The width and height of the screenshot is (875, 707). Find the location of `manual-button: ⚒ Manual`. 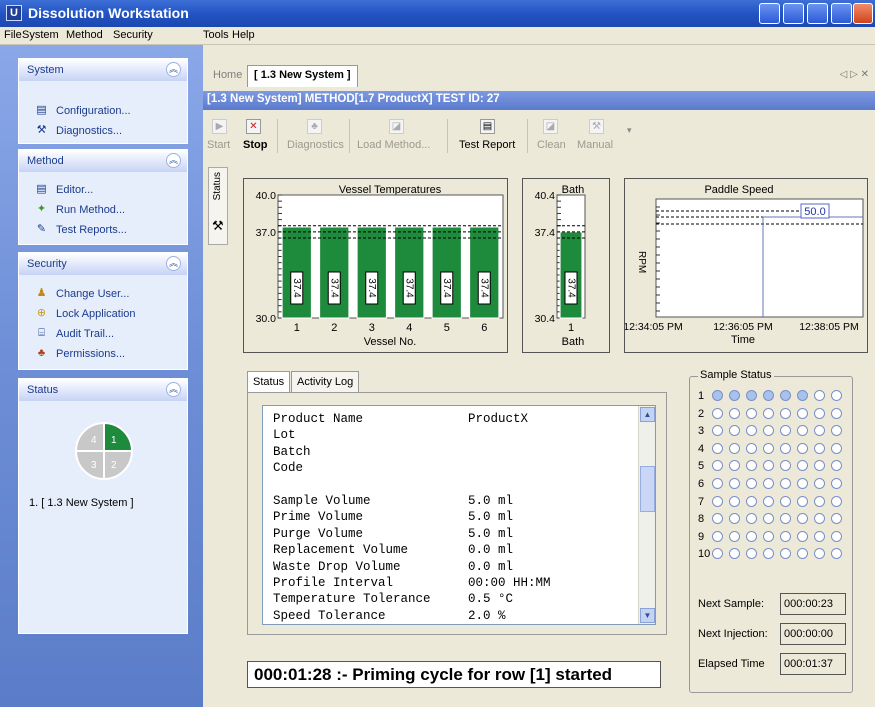

manual-button: ⚒ Manual is located at coordinates (596, 136).